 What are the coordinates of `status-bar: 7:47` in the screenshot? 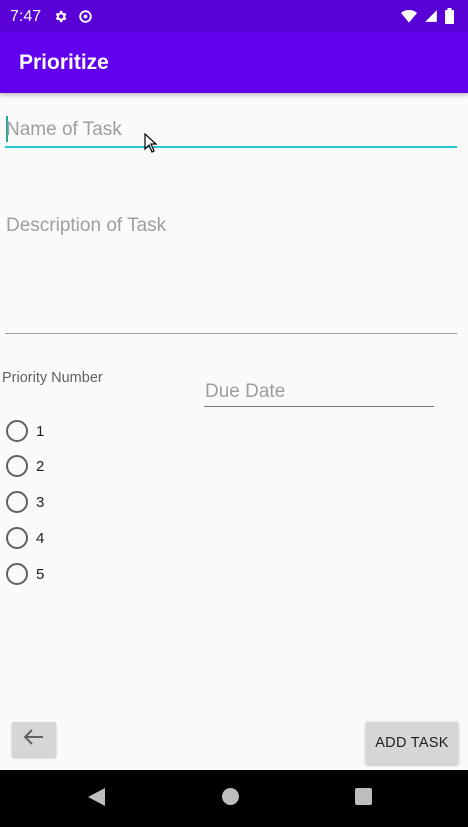 It's located at (234, 16).